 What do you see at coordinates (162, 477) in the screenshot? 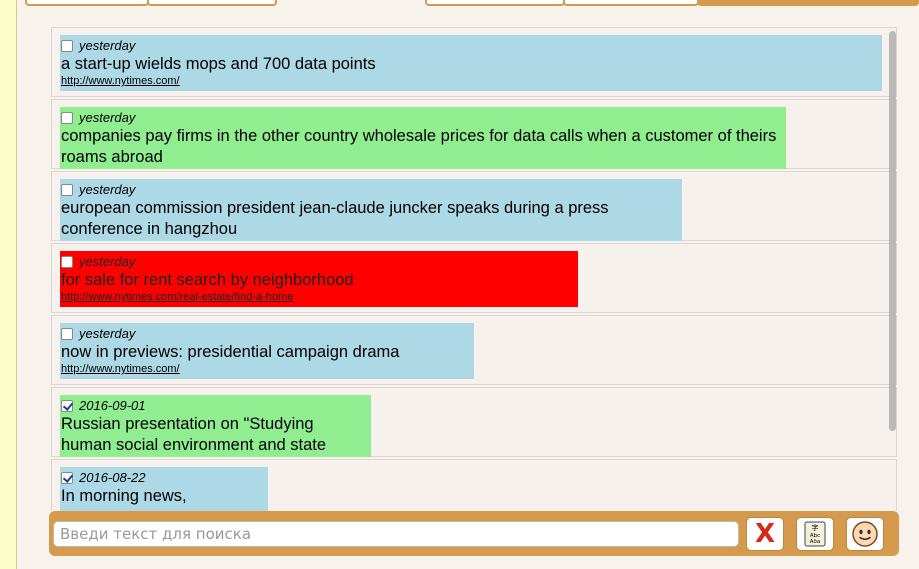
I see `item-date-line: 2016-08-22` at bounding box center [162, 477].